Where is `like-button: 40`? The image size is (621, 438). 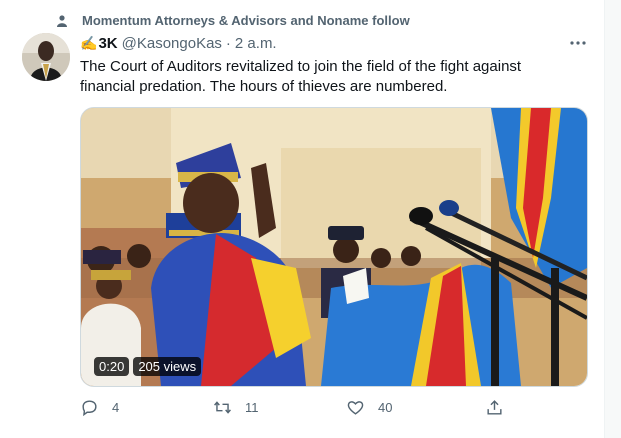 like-button: 40 is located at coordinates (369, 407).